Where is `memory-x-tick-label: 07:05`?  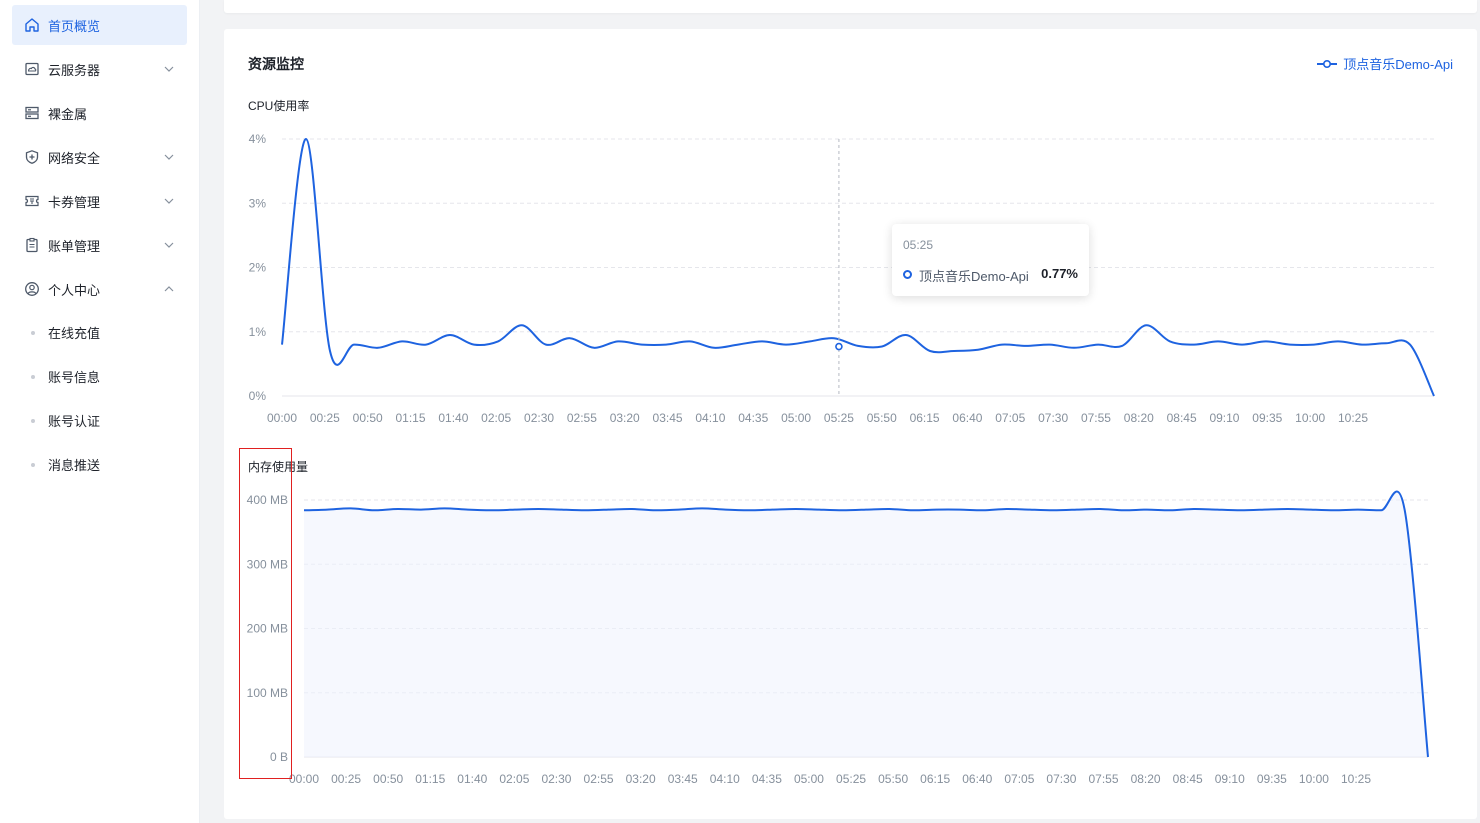
memory-x-tick-label: 07:05 is located at coordinates (1019, 779).